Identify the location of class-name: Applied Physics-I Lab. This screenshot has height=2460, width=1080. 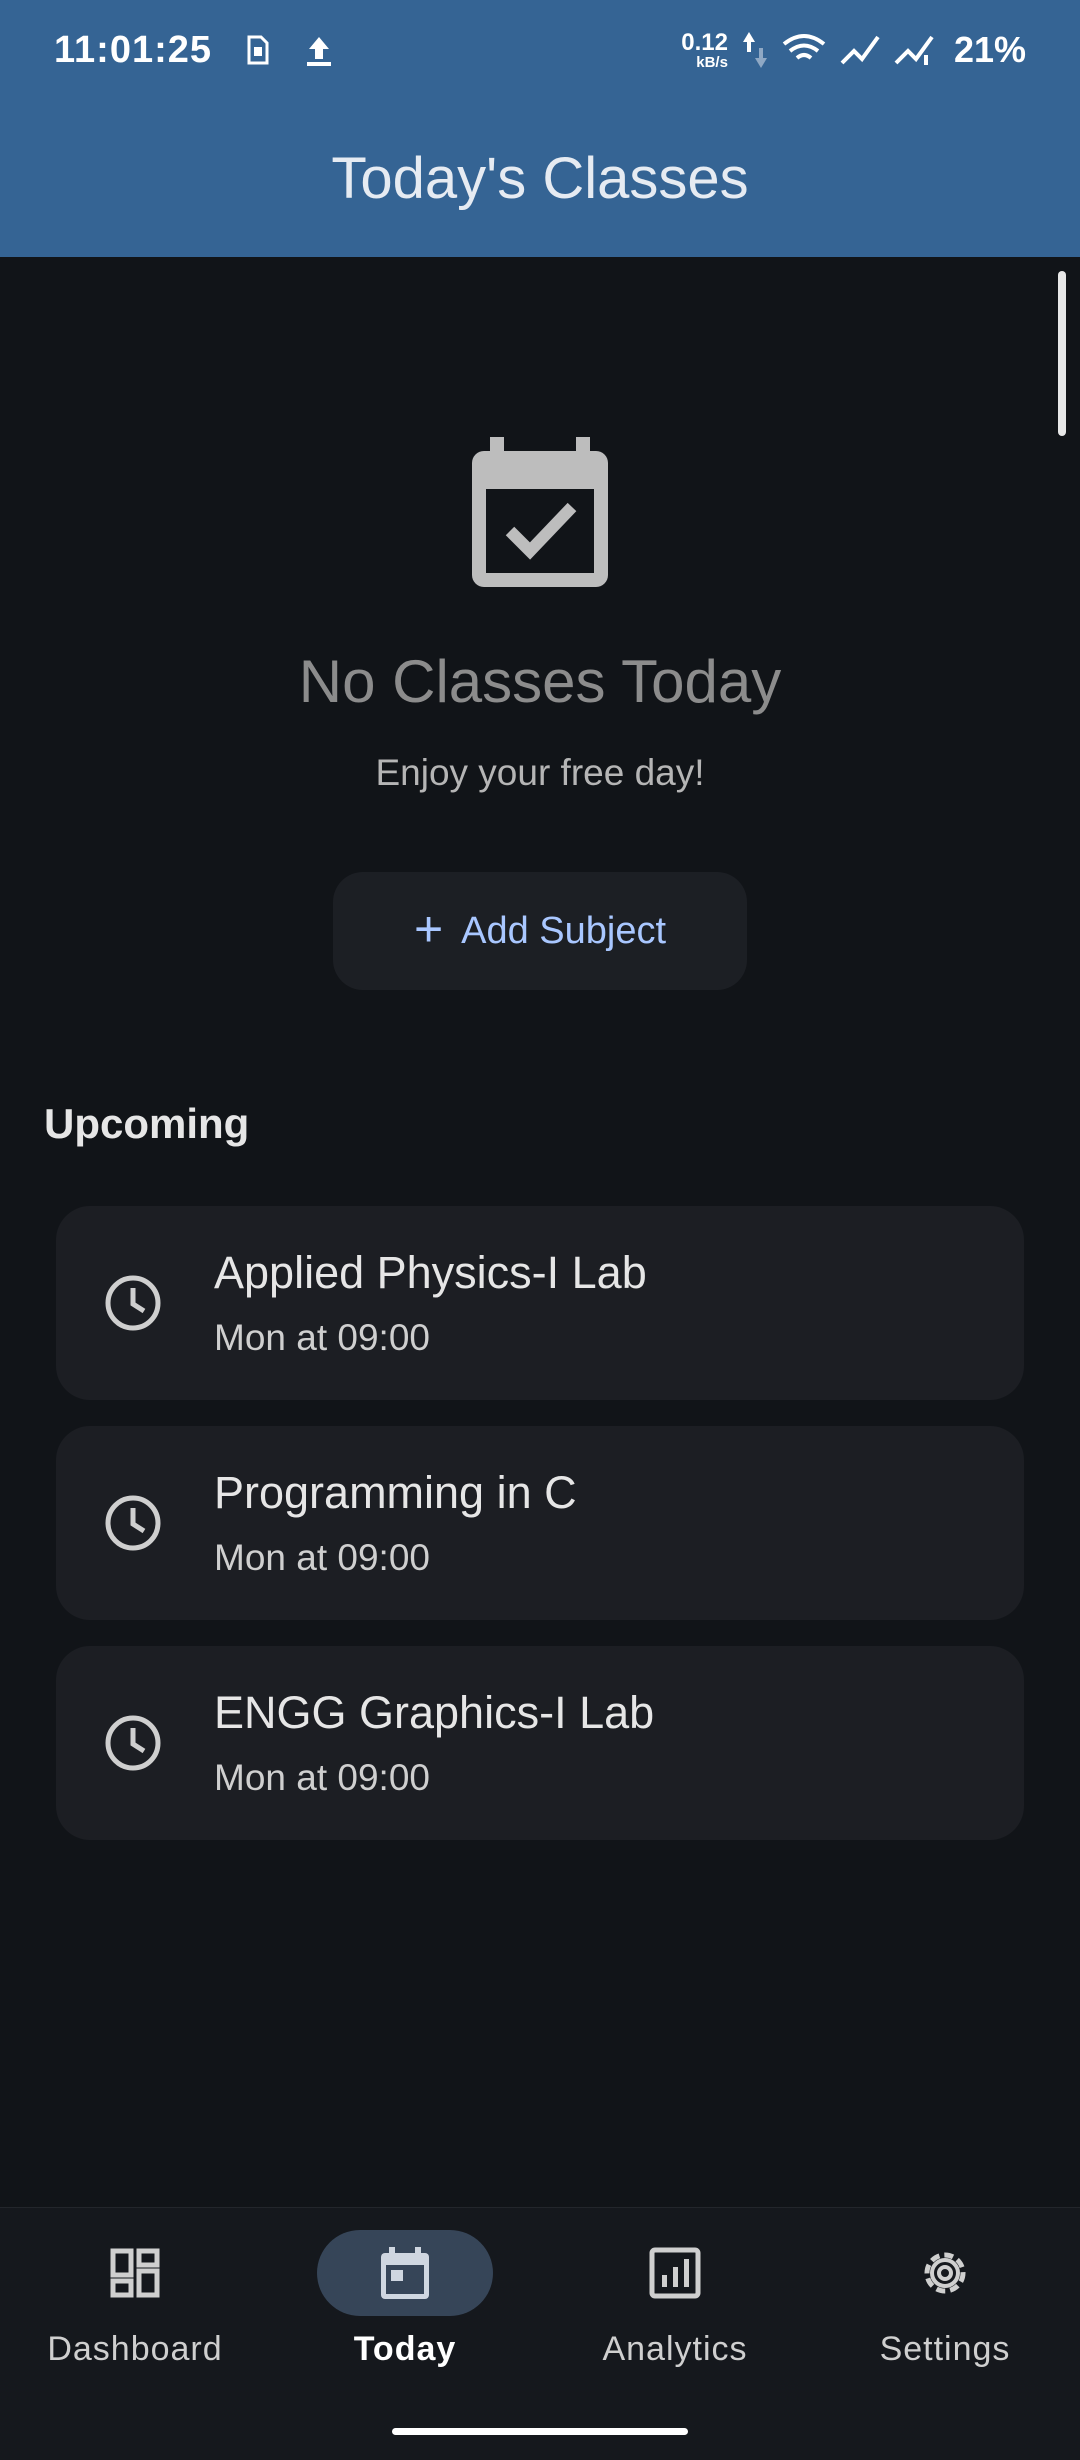
(430, 1272).